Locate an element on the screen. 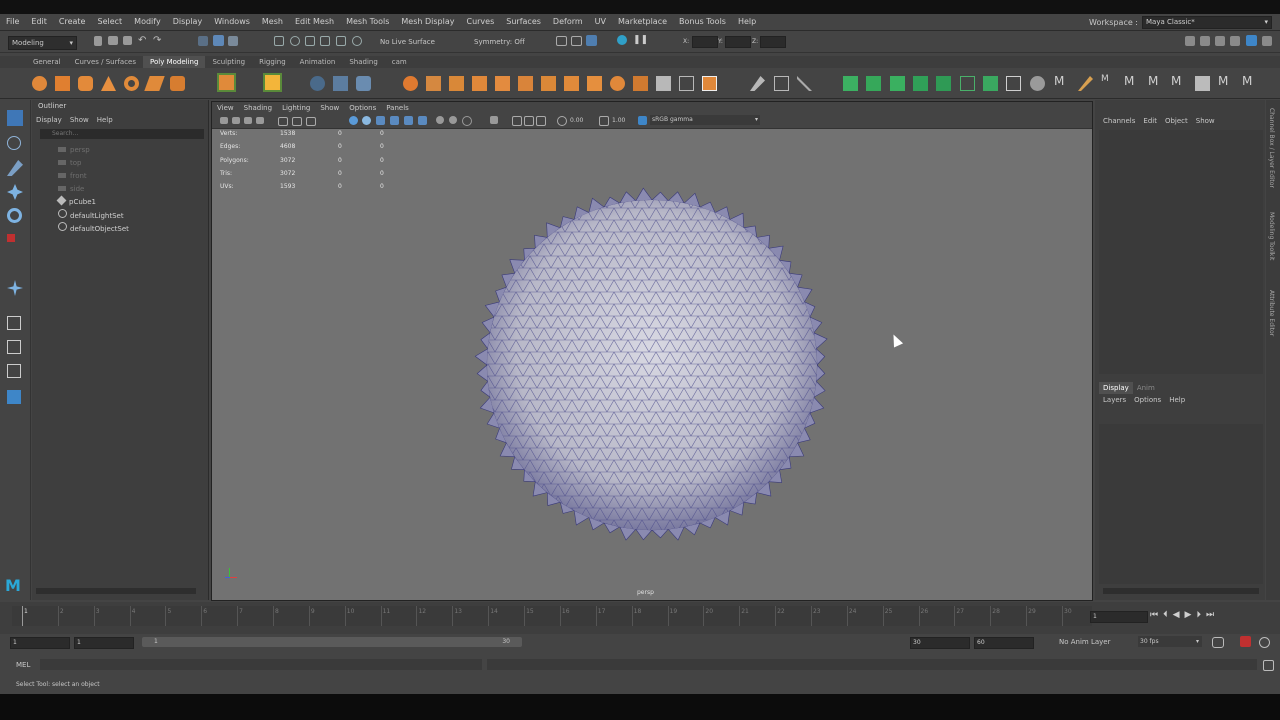 This screenshot has height=720, width=1280. multi-cut-icon is located at coordinates (571, 83).